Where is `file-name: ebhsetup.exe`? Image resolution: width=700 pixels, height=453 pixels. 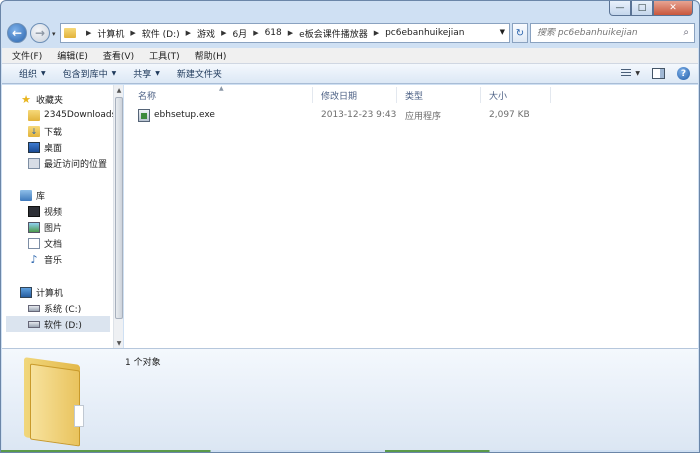 file-name: ebhsetup.exe is located at coordinates (184, 115).